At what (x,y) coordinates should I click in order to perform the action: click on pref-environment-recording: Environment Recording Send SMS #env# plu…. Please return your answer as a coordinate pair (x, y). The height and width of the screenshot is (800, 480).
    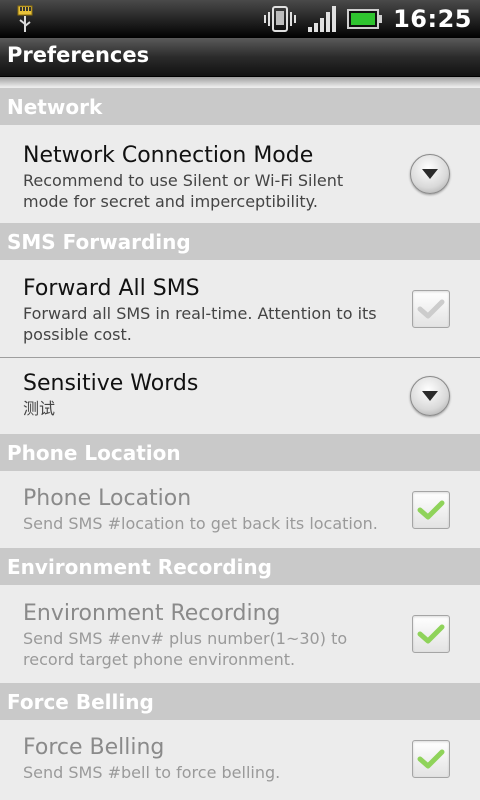
    Looking at the image, I should click on (240, 634).